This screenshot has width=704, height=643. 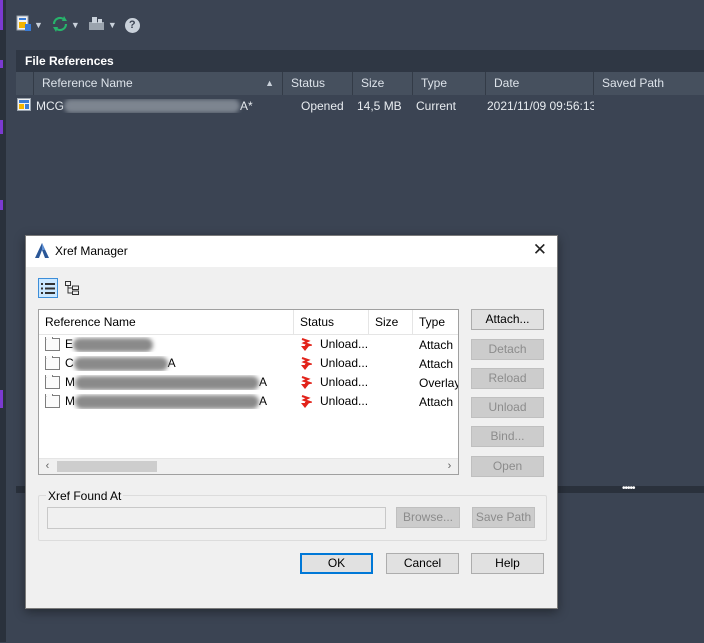 I want to click on scroll-left-icon: ‹, so click(x=47, y=466).